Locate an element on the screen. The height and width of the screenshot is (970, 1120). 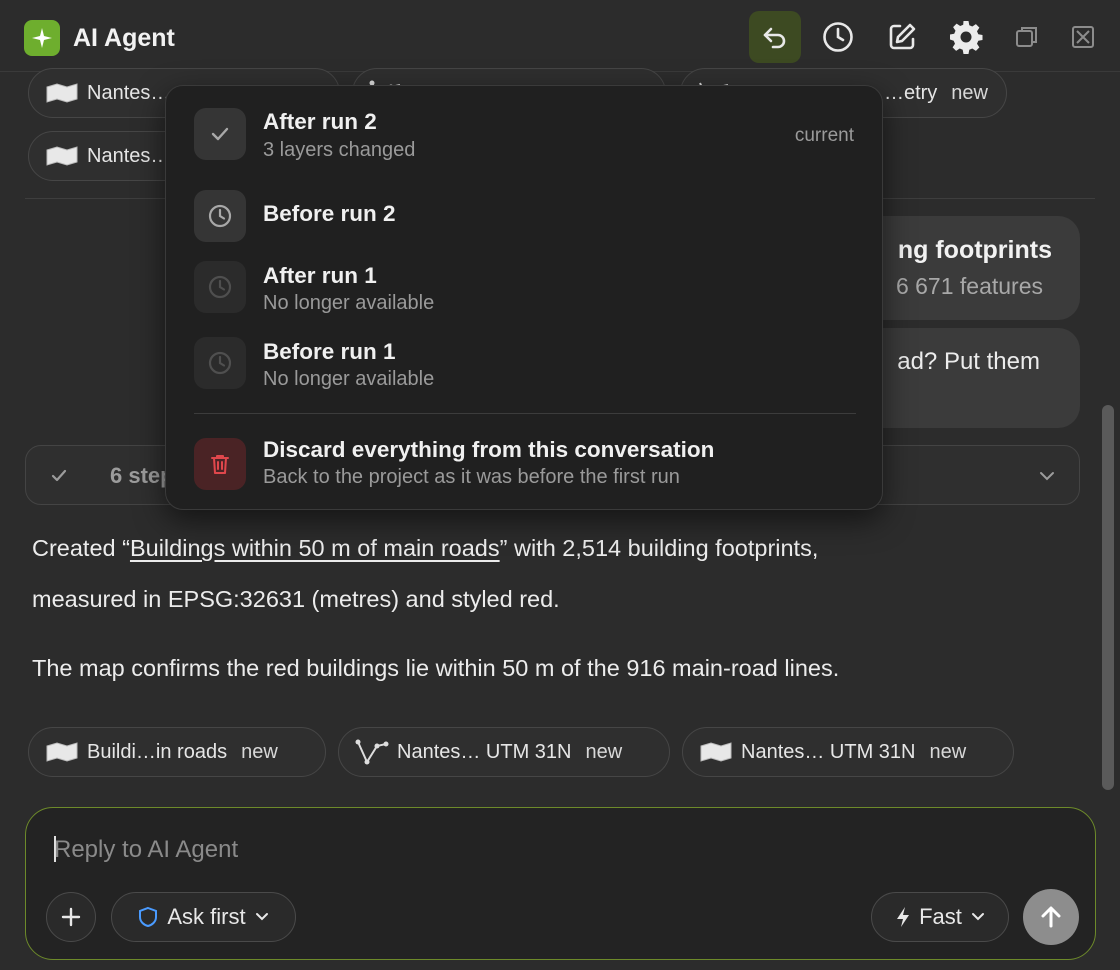
result-chip-label: Buildi…in roads is located at coordinates (157, 751).